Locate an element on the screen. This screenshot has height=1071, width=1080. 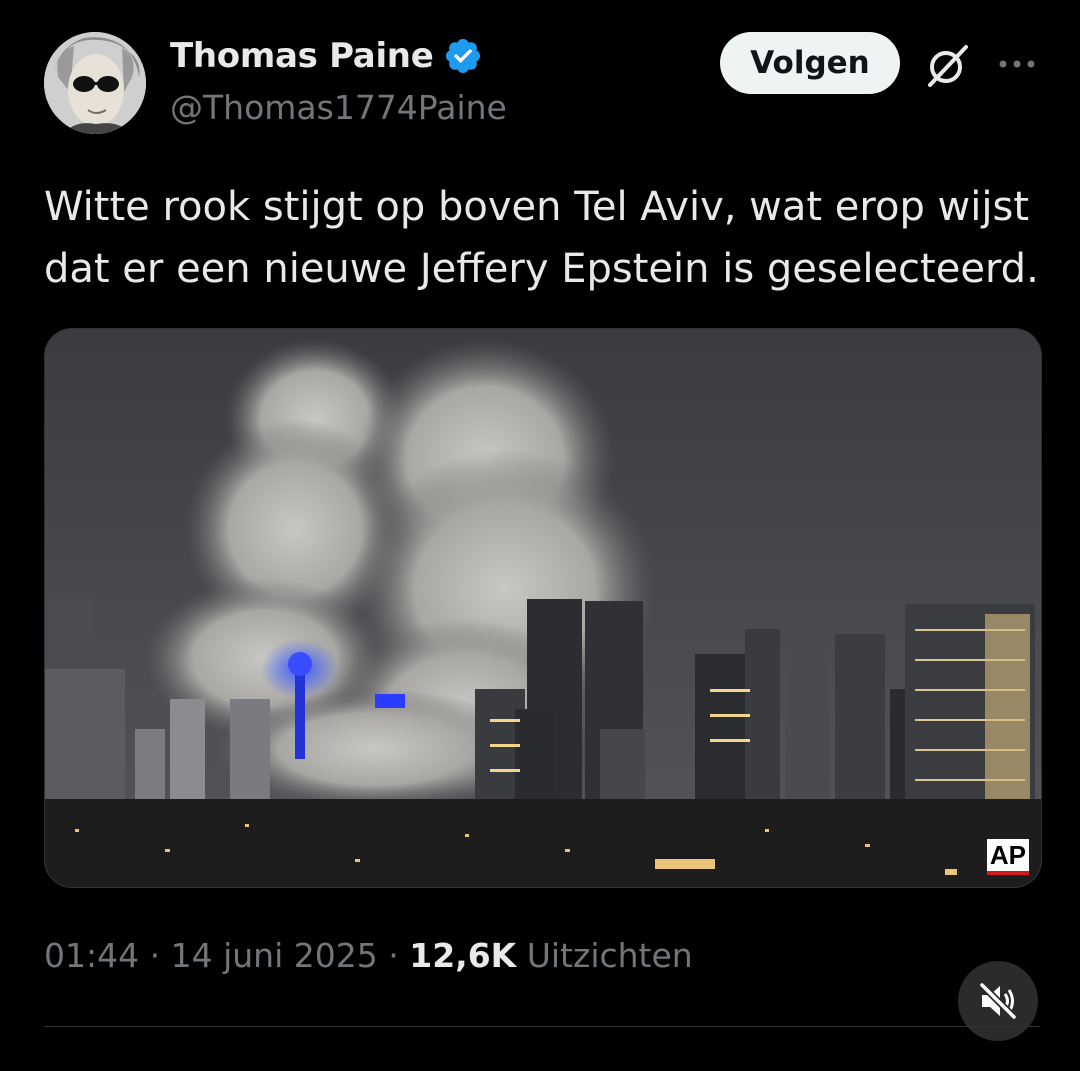
mute-button is located at coordinates (998, 1001).